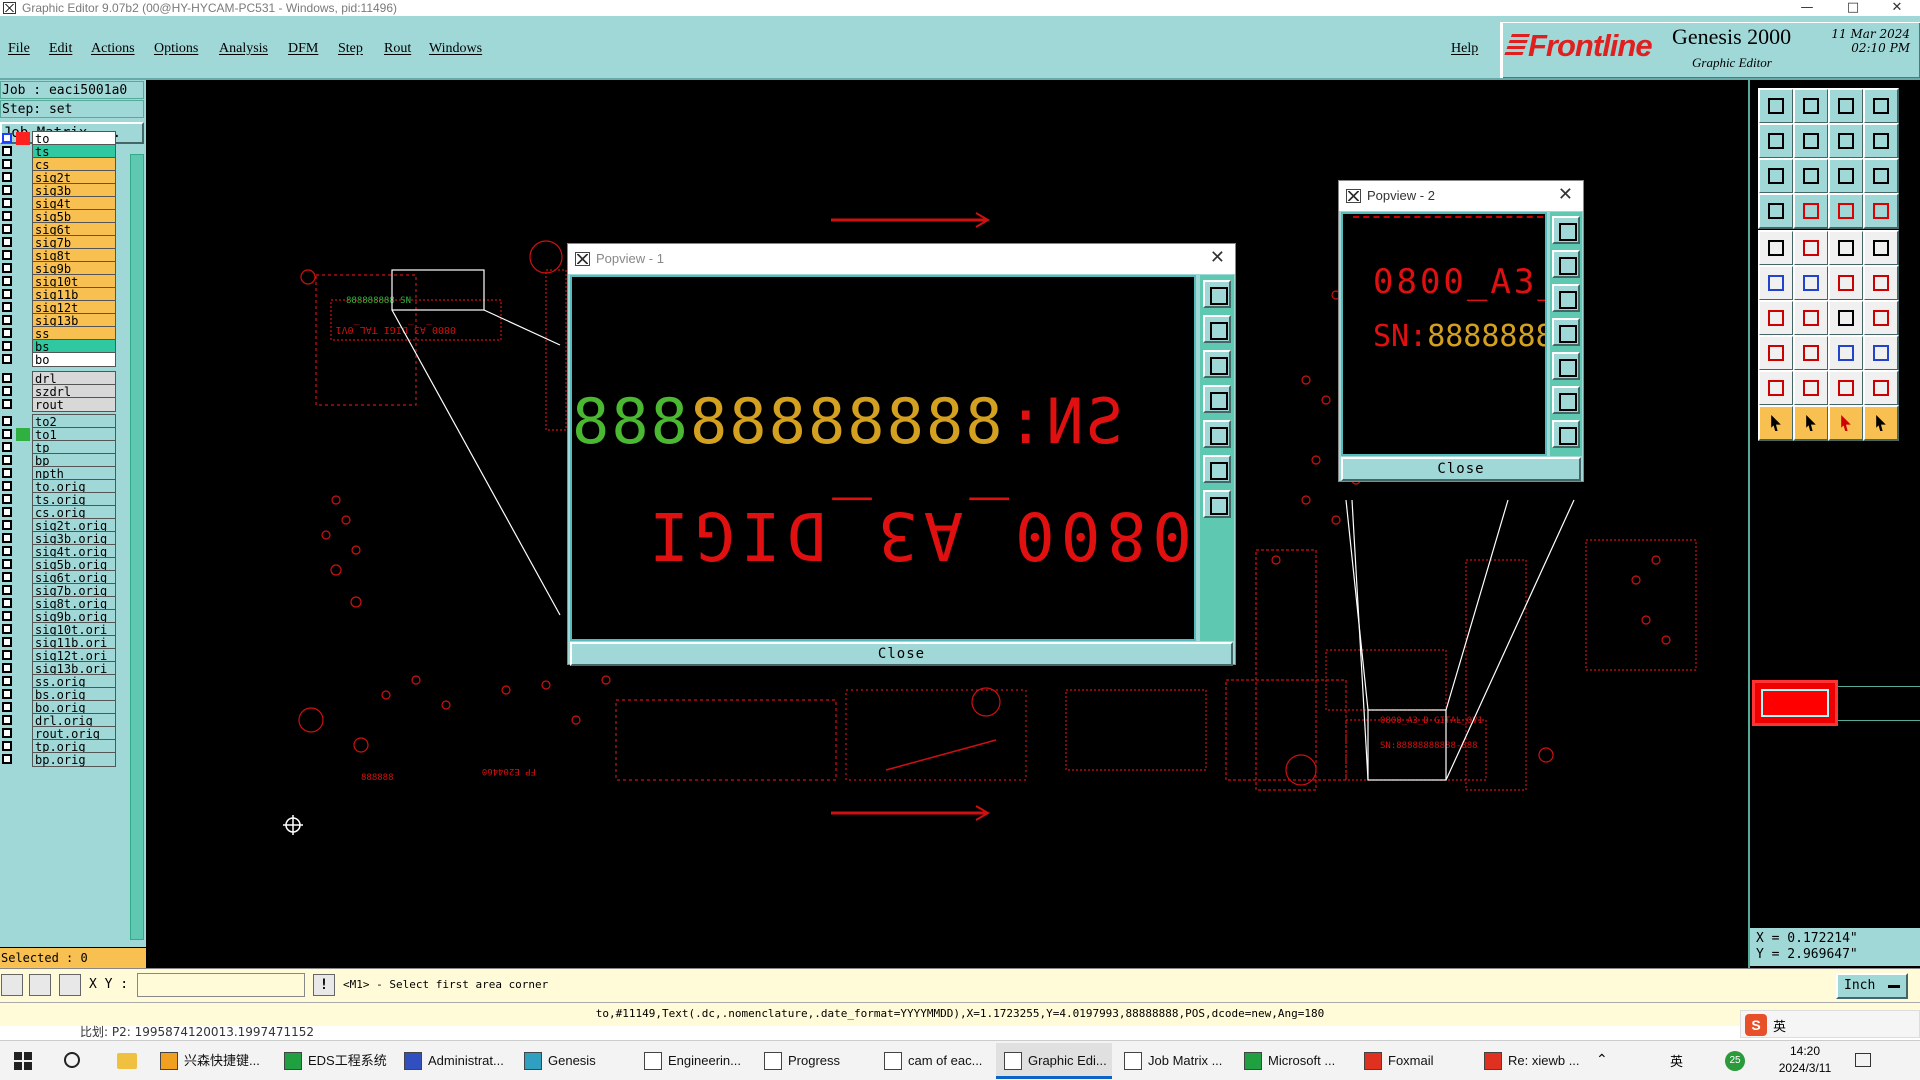 Image resolution: width=1920 pixels, height=1080 pixels. What do you see at coordinates (1811, 283) in the screenshot?
I see `tool-cross-icon` at bounding box center [1811, 283].